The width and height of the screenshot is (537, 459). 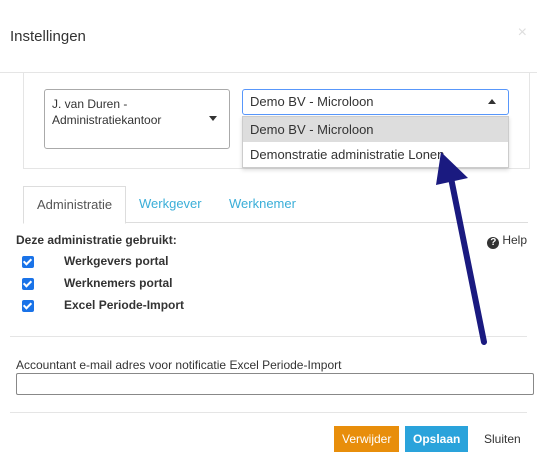 I want to click on arrow-head, so click(x=452, y=168).